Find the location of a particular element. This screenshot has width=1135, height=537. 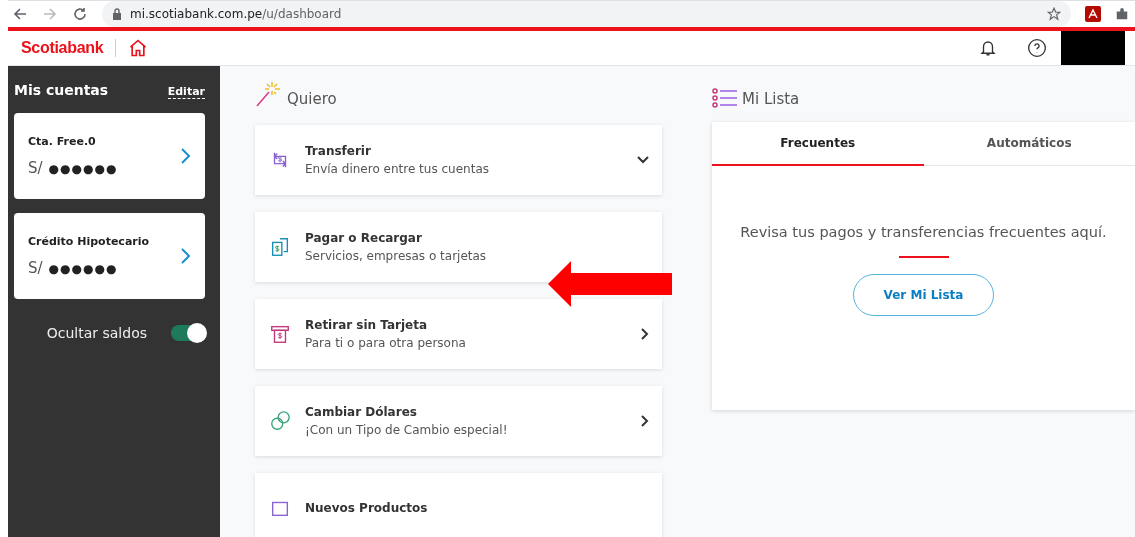

coins-icon is located at coordinates (280, 421).